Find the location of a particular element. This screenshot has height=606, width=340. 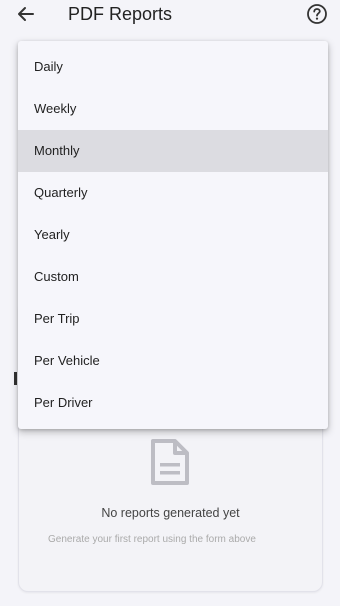

menu-item-per-driver: Per Driver is located at coordinates (173, 403).